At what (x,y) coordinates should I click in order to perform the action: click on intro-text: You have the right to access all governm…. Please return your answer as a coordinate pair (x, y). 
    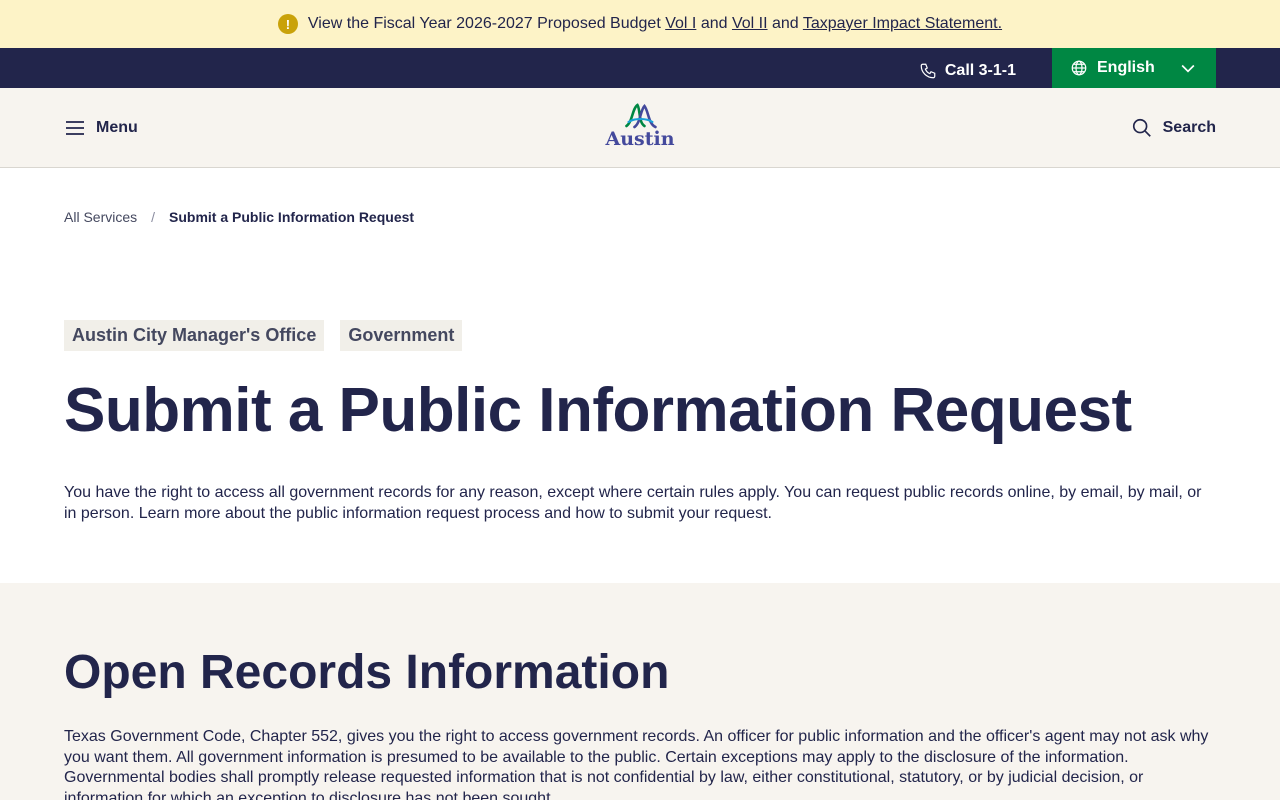
    Looking at the image, I should click on (633, 503).